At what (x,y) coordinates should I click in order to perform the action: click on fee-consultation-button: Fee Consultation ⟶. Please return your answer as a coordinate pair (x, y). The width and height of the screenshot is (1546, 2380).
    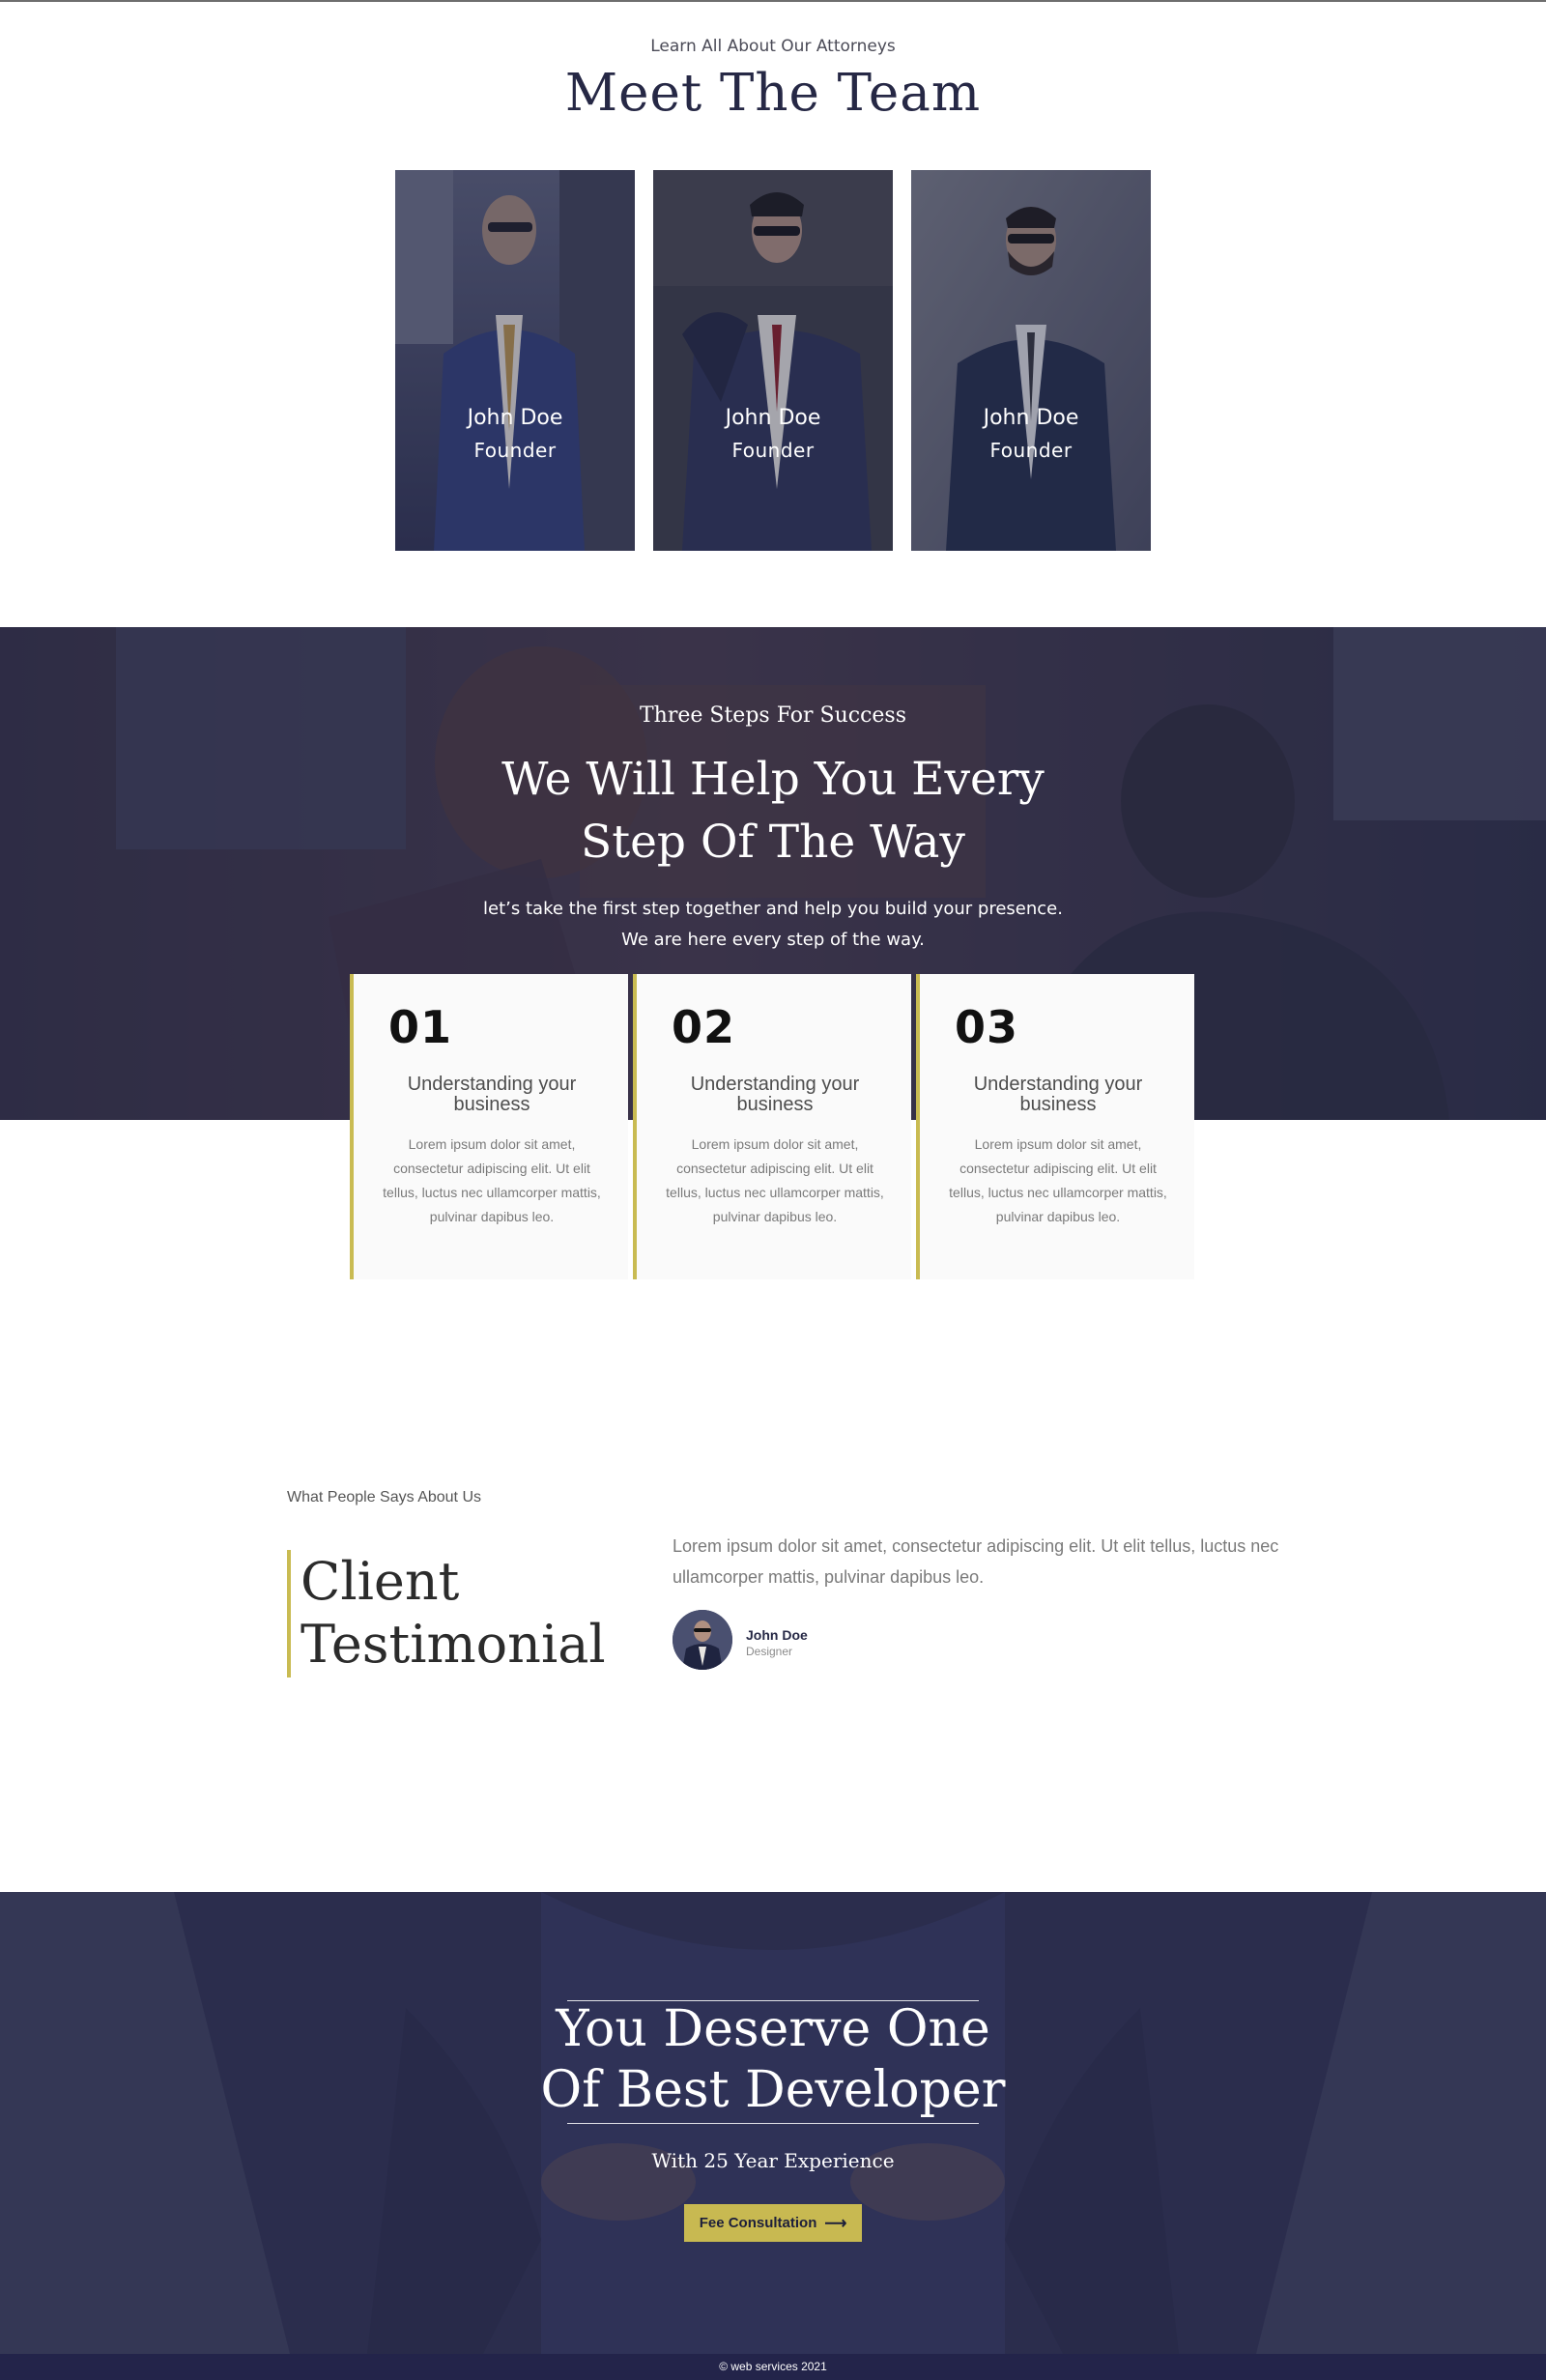
    Looking at the image, I should click on (773, 2223).